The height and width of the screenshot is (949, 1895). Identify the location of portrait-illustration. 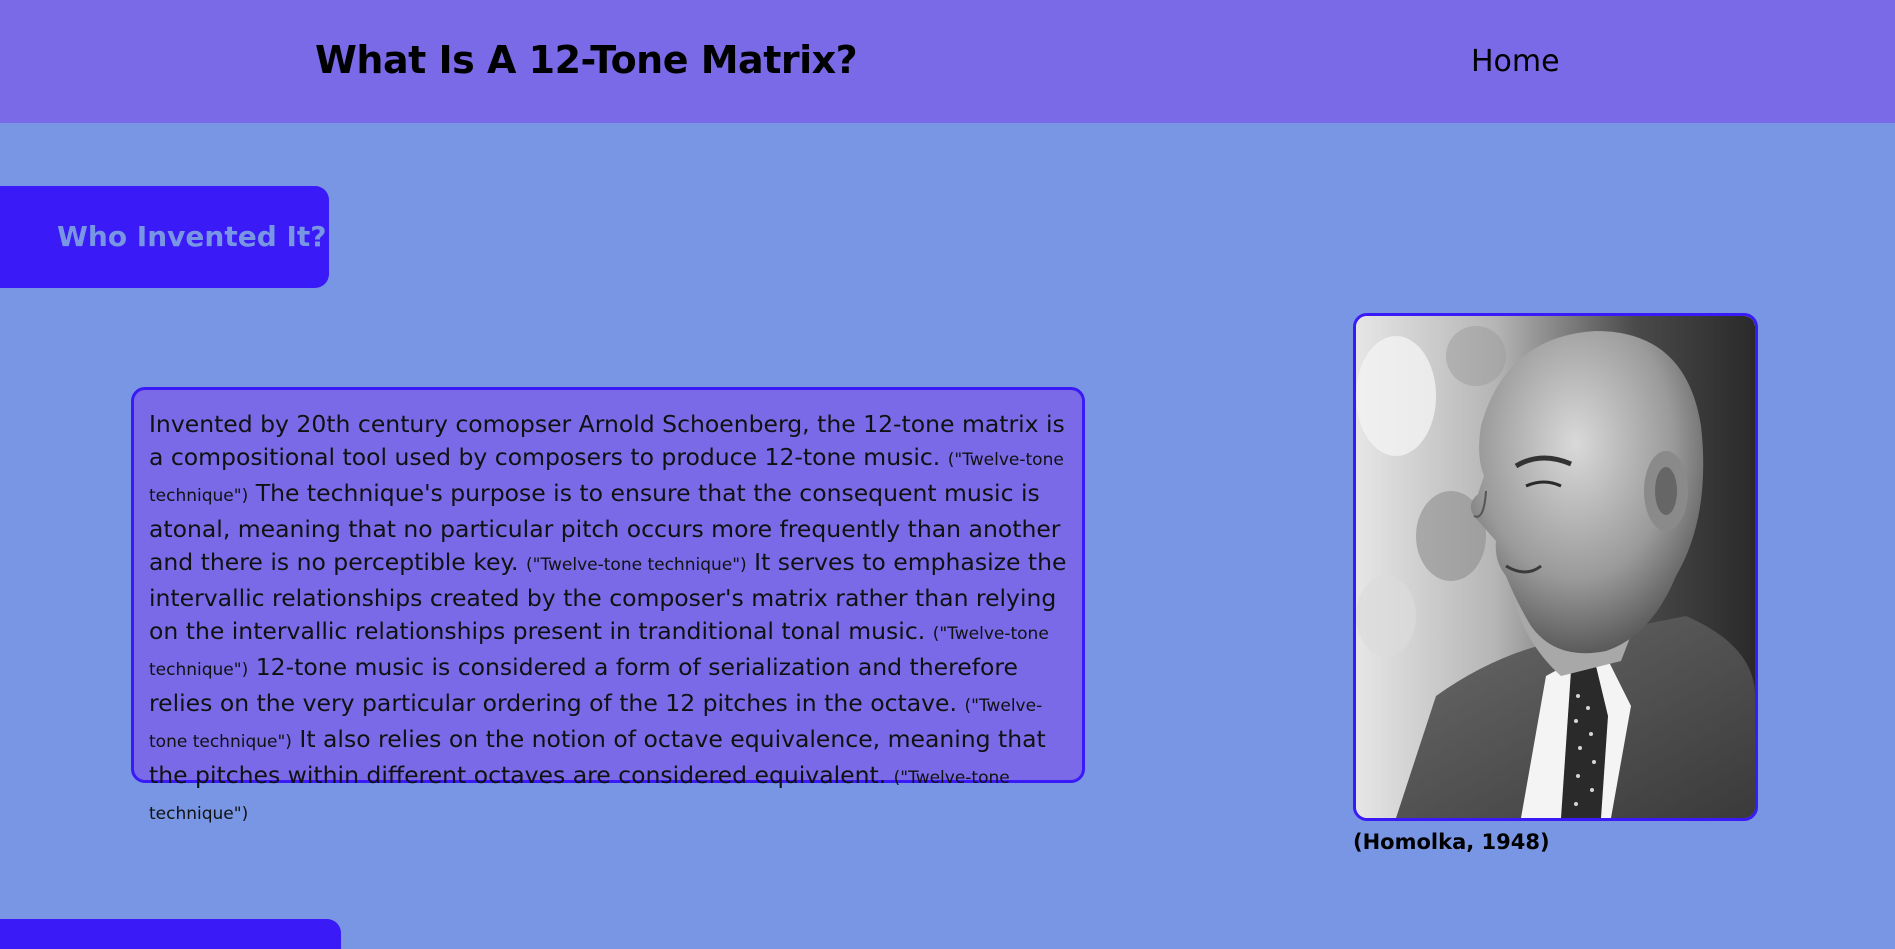
(1555, 567).